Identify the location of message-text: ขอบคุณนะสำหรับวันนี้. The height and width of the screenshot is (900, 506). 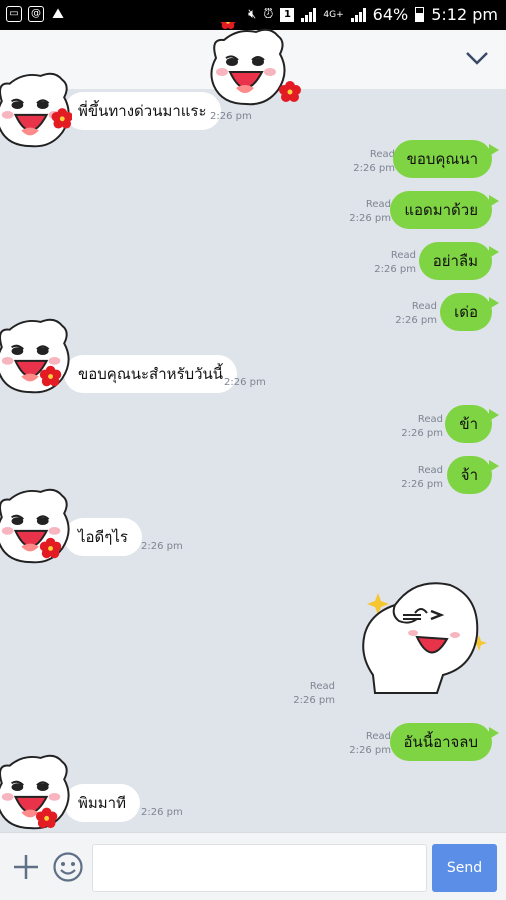
(151, 374).